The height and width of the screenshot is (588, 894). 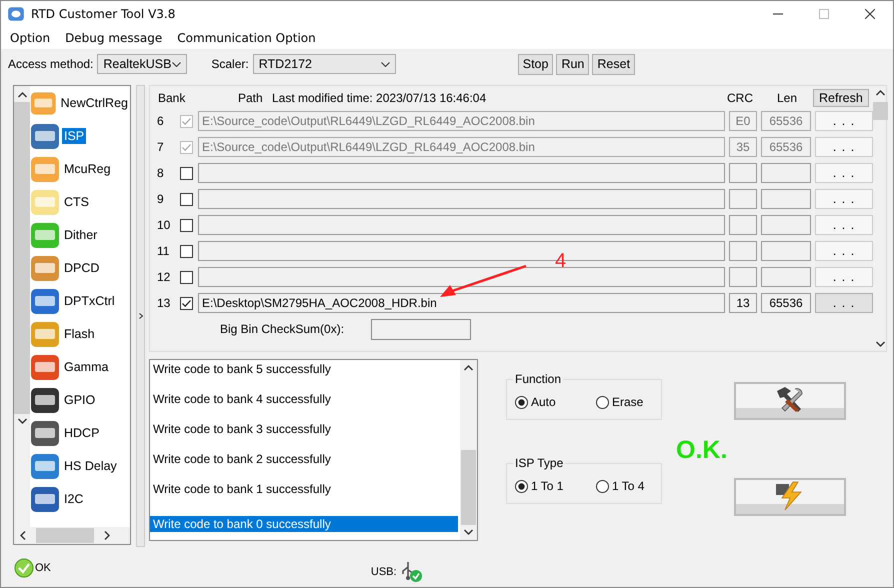 What do you see at coordinates (164, 225) in the screenshot?
I see `bank-number: 10` at bounding box center [164, 225].